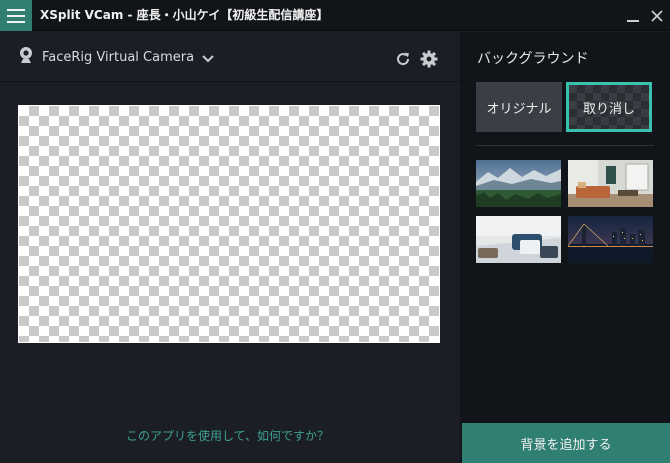 The width and height of the screenshot is (670, 463). What do you see at coordinates (230, 57) in the screenshot?
I see `camera-bar: FaceRig Virtual Camera` at bounding box center [230, 57].